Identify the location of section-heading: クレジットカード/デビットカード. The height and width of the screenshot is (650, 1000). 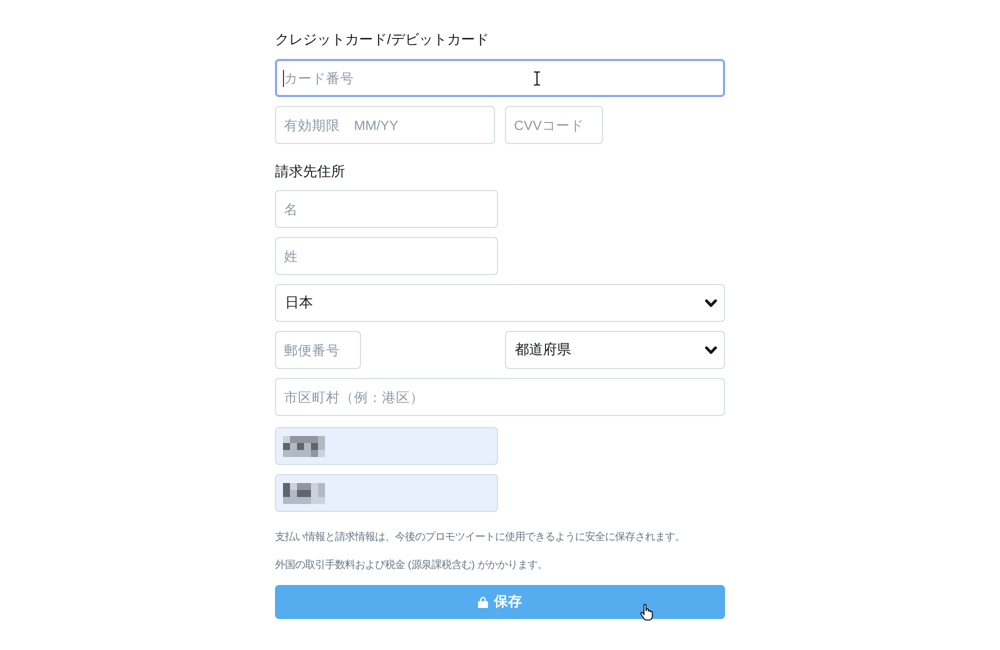
(382, 39).